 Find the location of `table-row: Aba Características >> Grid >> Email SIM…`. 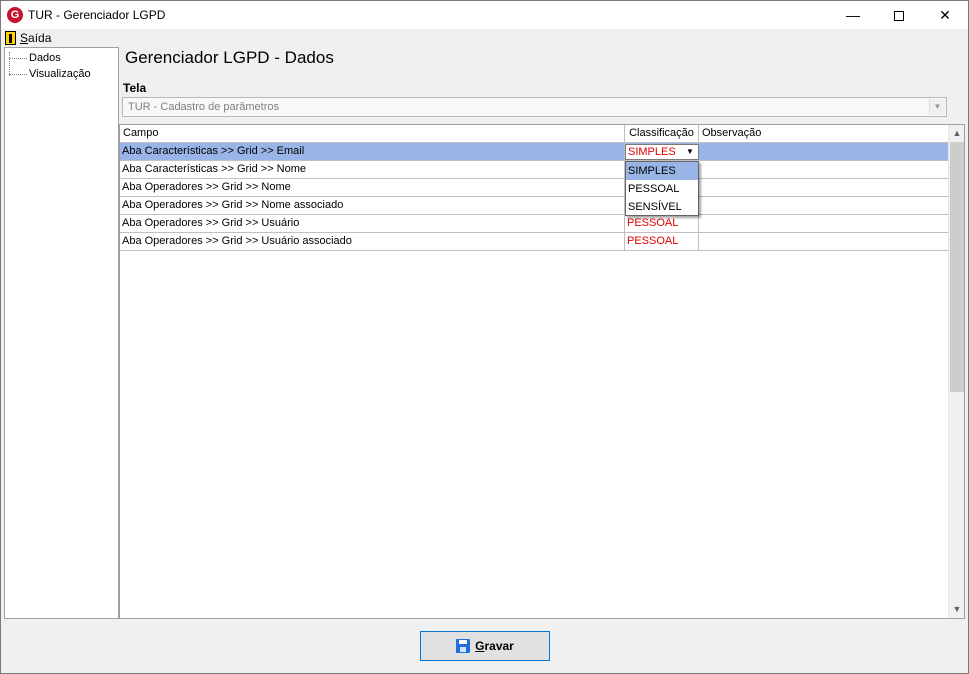

table-row: Aba Características >> Grid >> Email SIM… is located at coordinates (534, 152).